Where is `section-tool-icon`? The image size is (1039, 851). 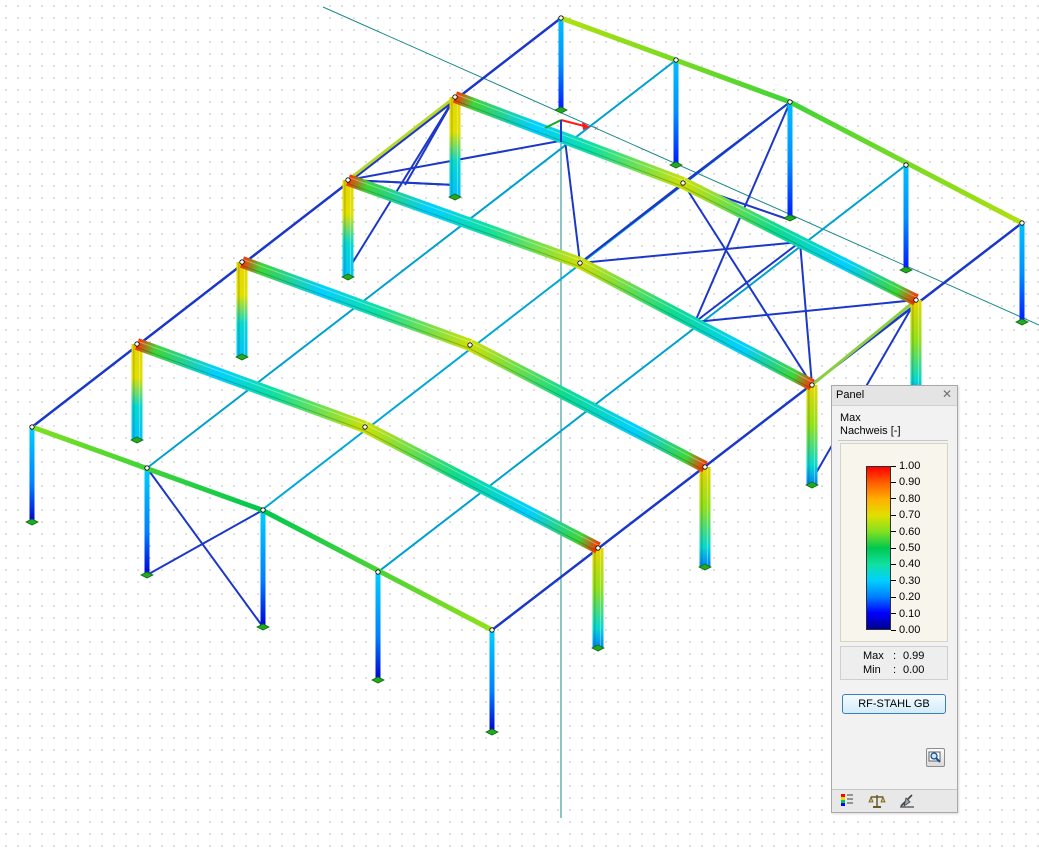
section-tool-icon is located at coordinates (907, 800).